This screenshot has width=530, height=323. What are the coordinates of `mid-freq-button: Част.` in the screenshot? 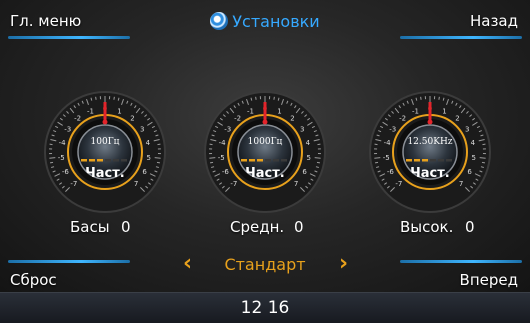 It's located at (265, 173).